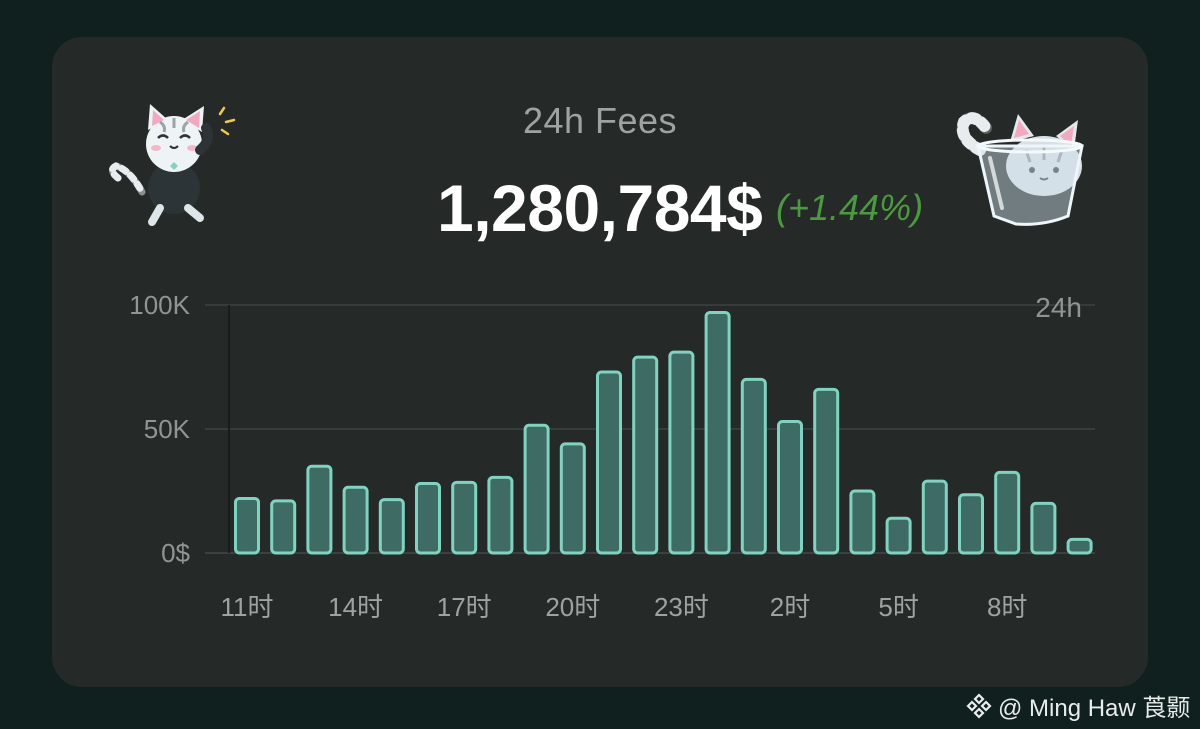  What do you see at coordinates (979, 705) in the screenshot?
I see `binance-logo-icon` at bounding box center [979, 705].